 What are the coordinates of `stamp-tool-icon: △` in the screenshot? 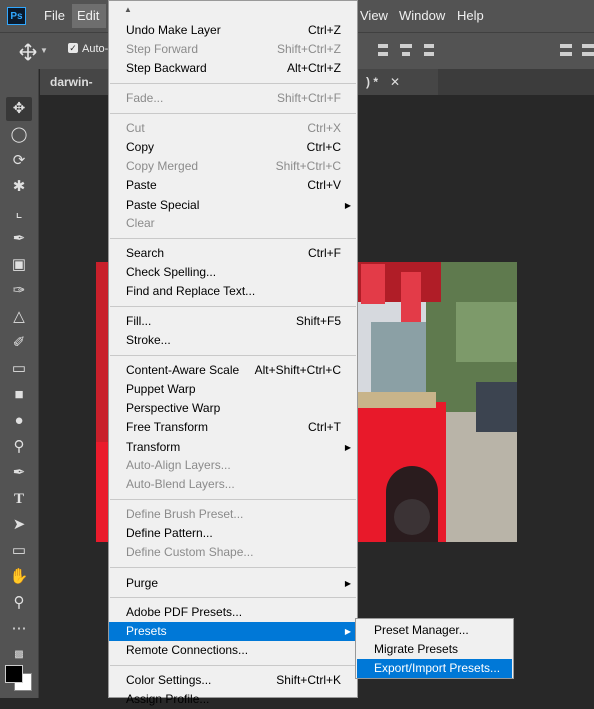 It's located at (19, 317).